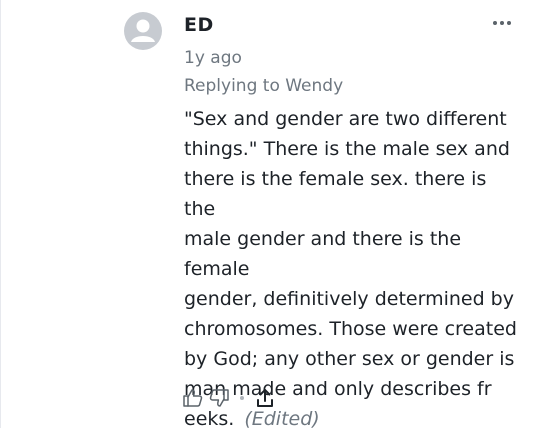 Image resolution: width=540 pixels, height=434 pixels. I want to click on comment-line: there is the female sex. there is the, so click(335, 194).